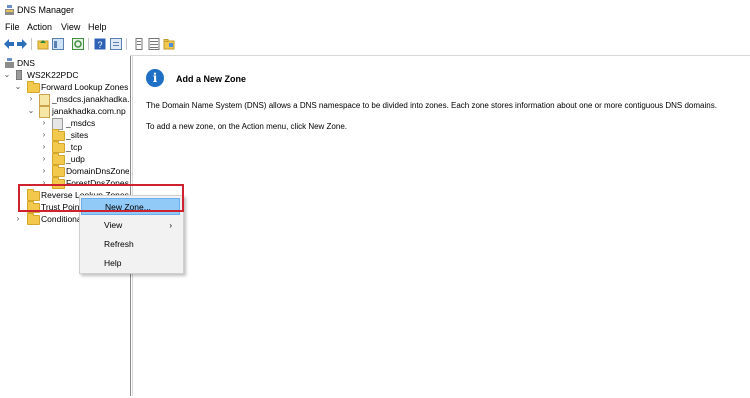 This screenshot has height=398, width=750. I want to click on menu-action: Action, so click(39, 27).